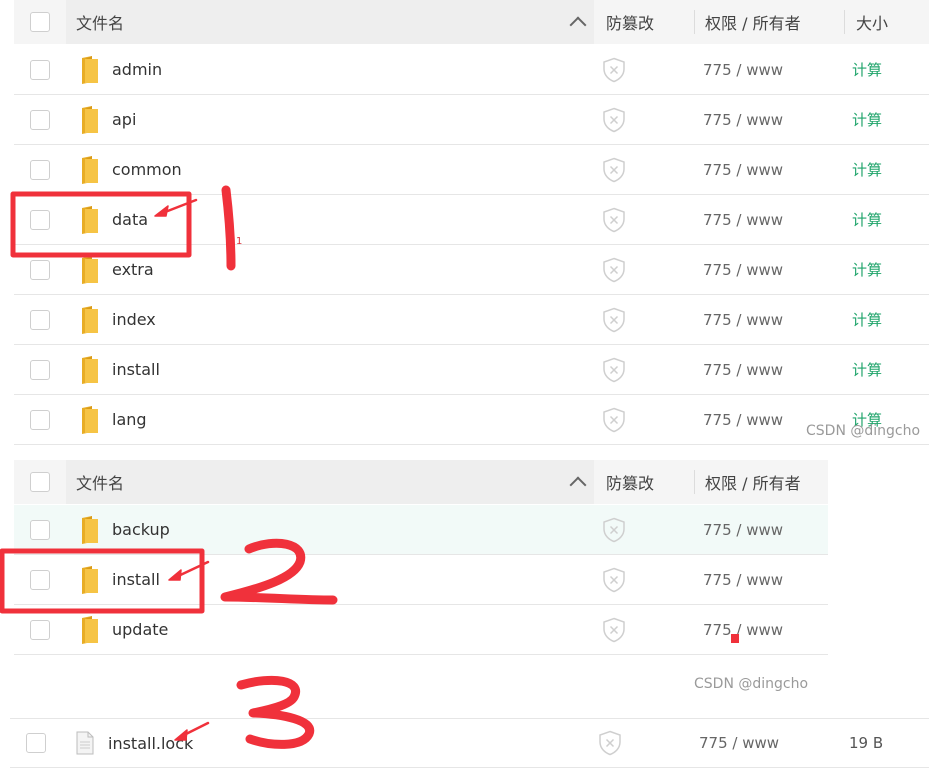 Image resolution: width=929 pixels, height=771 pixels. I want to click on folder-name: update, so click(140, 629).